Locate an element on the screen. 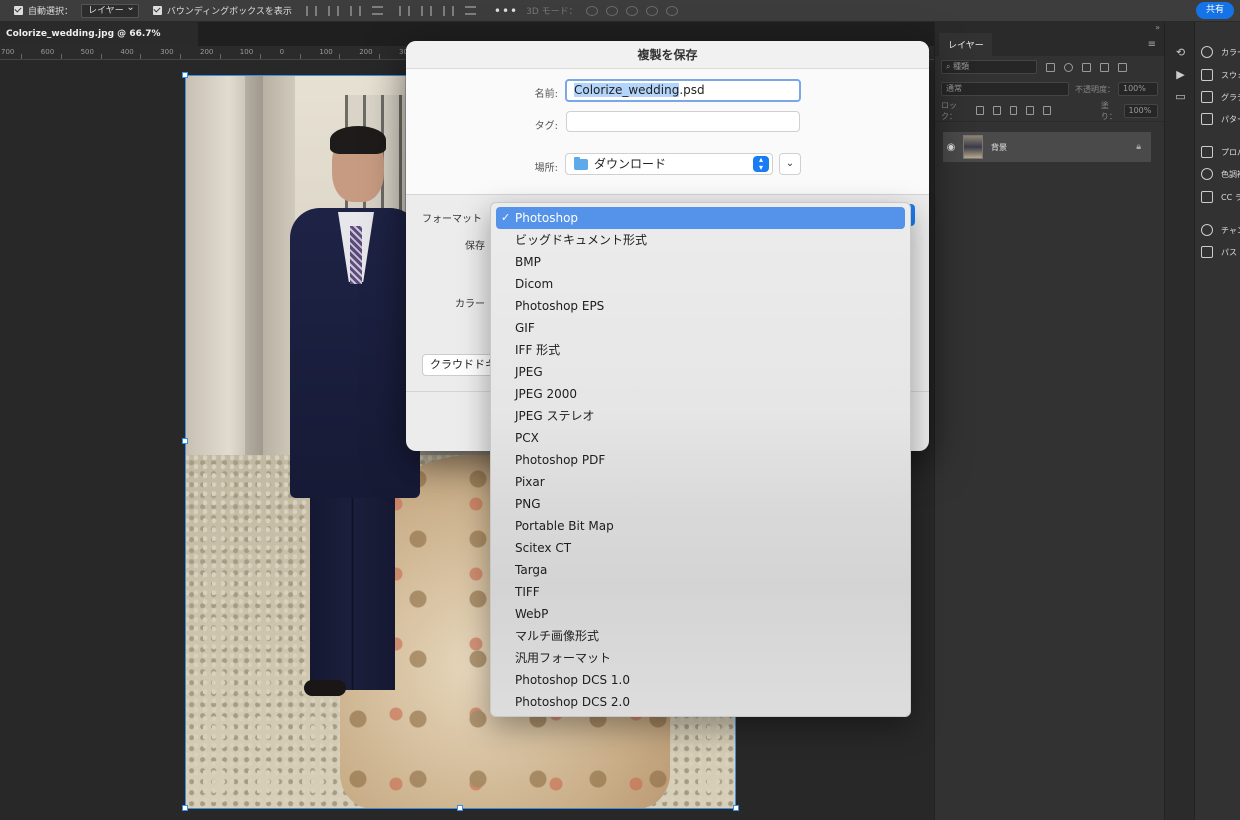 This screenshot has width=1240, height=820. format-menu-item-label: Targa is located at coordinates (531, 570).